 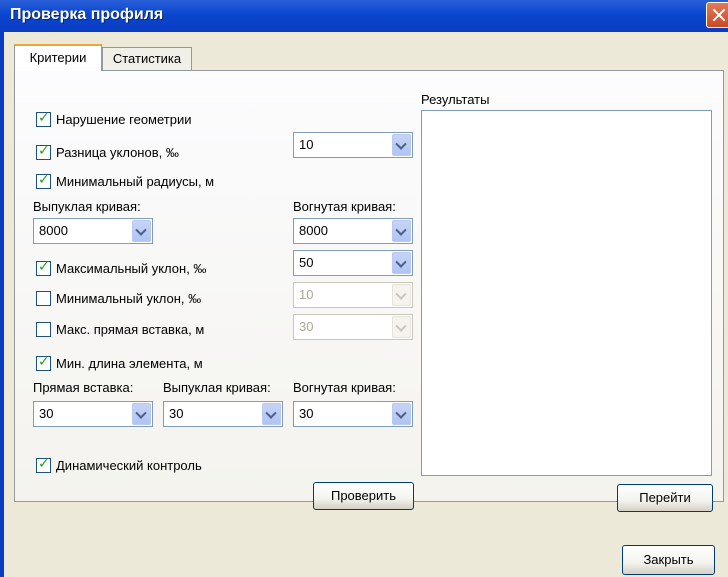 I want to click on straight-insert-label: Прямая вставка:, so click(x=83, y=387).